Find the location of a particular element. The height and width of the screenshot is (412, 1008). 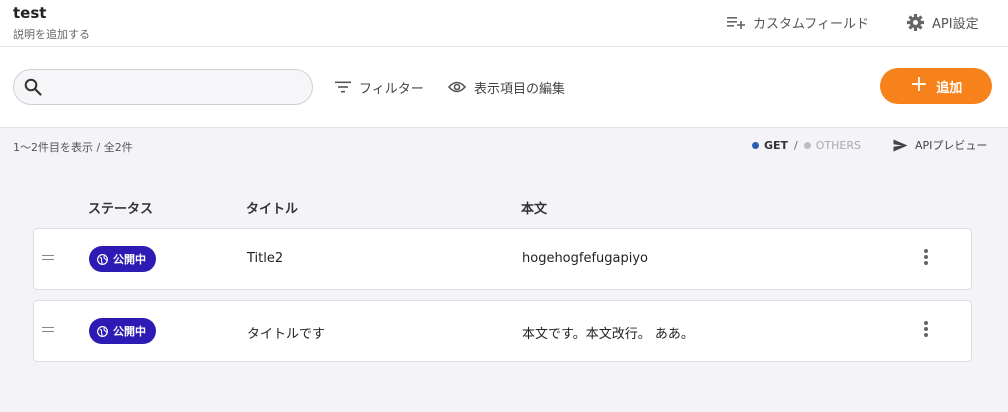

others-label: OTHERS is located at coordinates (838, 145).